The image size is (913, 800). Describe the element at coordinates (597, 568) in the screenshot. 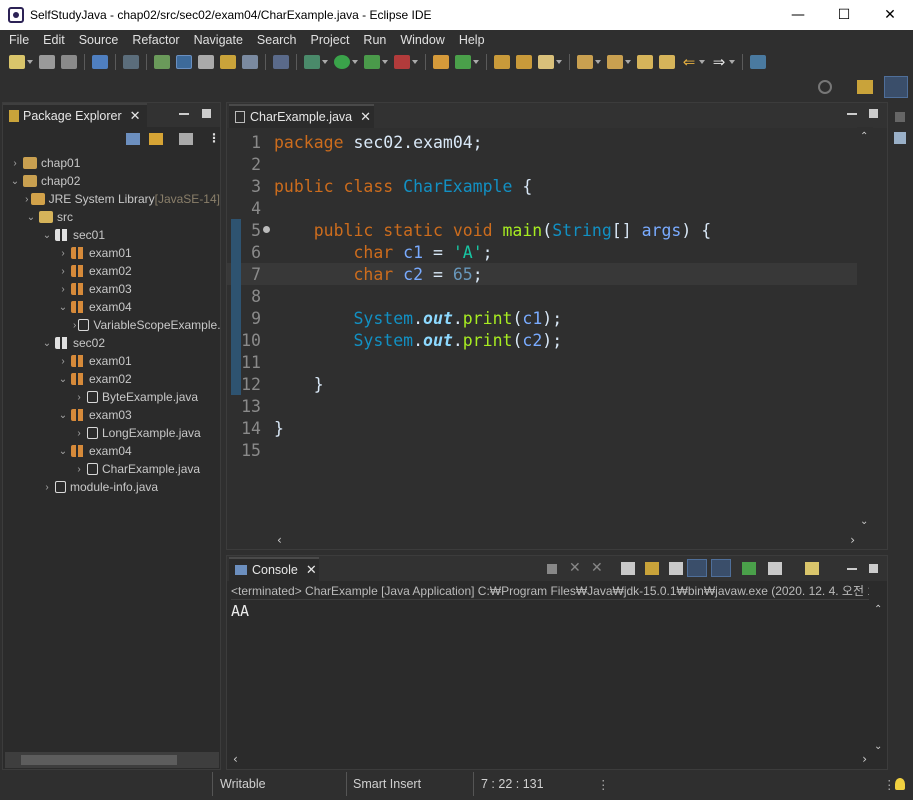

I see `remove-all-terminated-icon: ✕` at that location.